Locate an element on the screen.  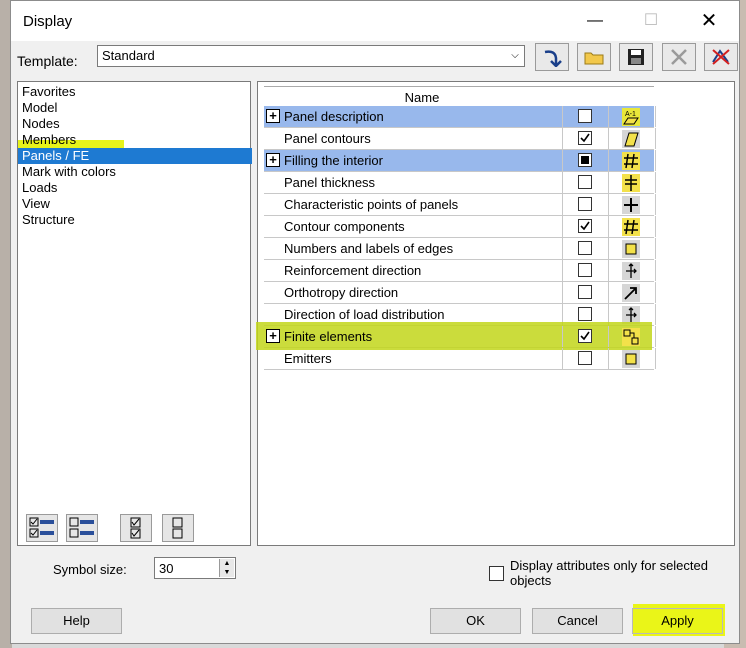
grid-row: + Panel description A-1 is located at coordinates (460, 117).